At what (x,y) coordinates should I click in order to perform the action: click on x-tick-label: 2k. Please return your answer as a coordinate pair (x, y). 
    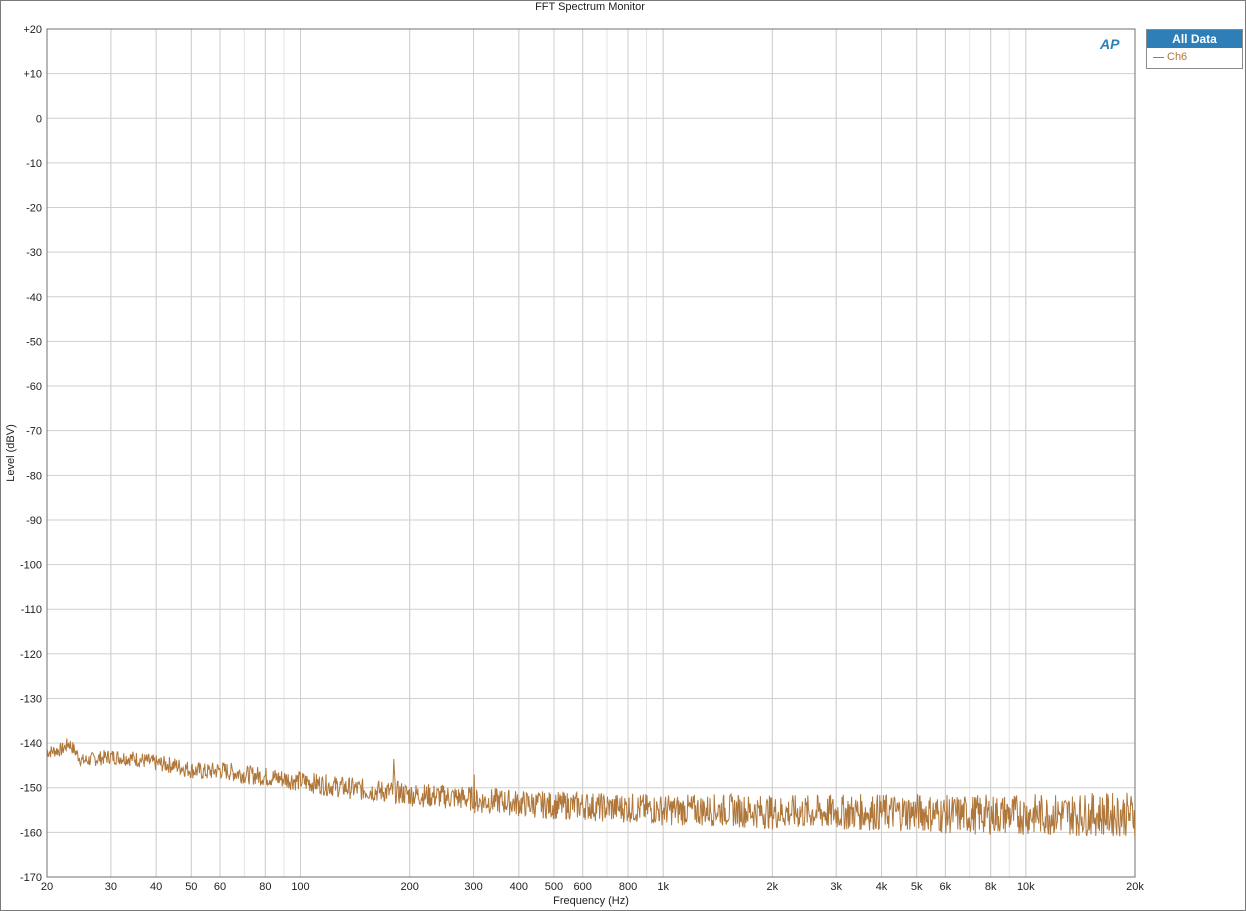
    Looking at the image, I should click on (773, 887).